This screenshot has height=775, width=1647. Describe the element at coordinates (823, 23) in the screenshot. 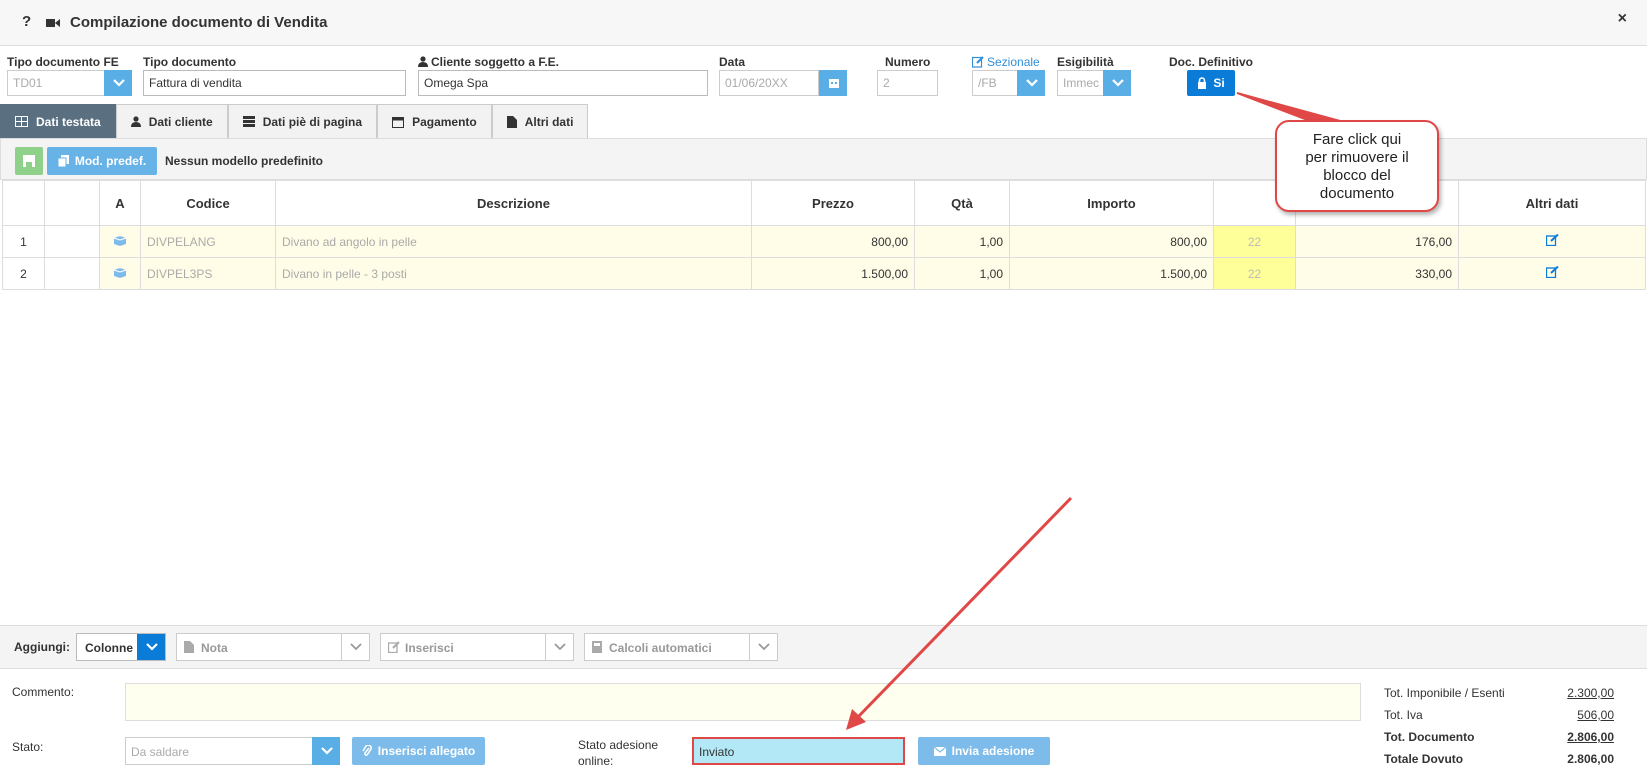

I see `window-title-bar: ? Compilazione documento di Vendita ×` at that location.